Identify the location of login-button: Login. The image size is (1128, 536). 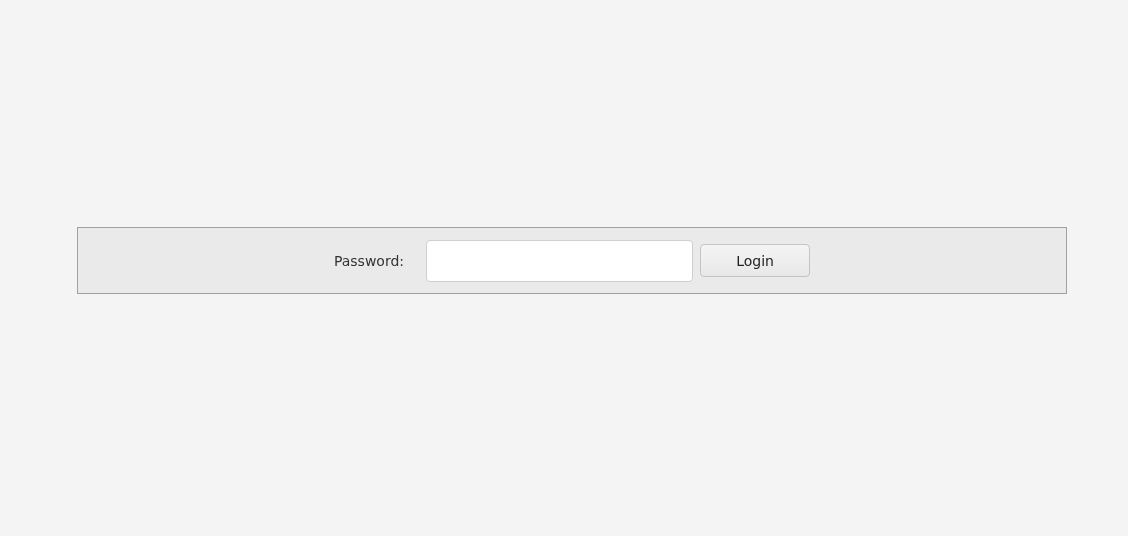
(755, 260).